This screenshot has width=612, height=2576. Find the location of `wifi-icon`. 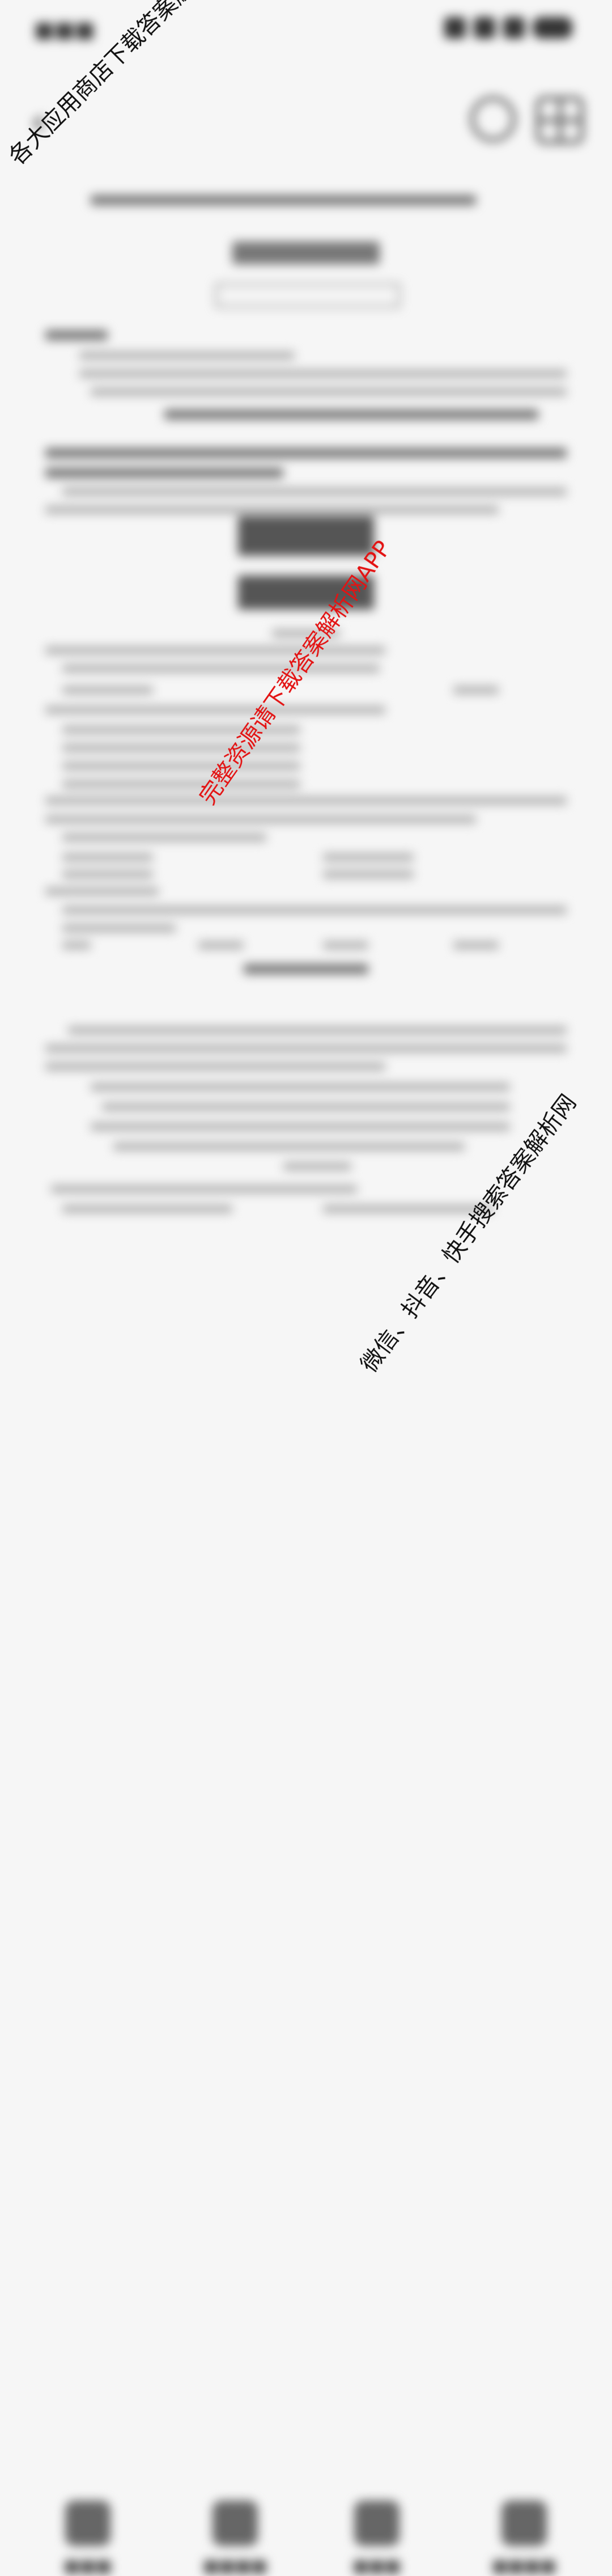

wifi-icon is located at coordinates (484, 28).